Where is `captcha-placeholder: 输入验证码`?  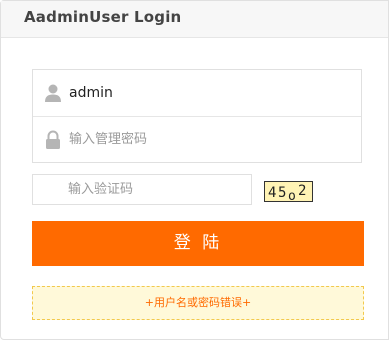
captcha-placeholder: 输入验证码 is located at coordinates (101, 189).